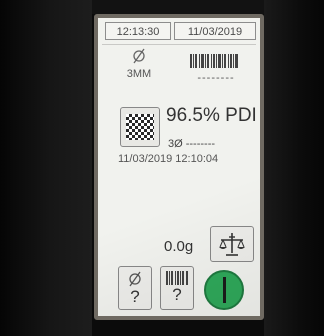 This screenshot has width=324, height=336. Describe the element at coordinates (168, 159) in the screenshot. I see `result-timestamp: 11/03/2019 12:10:04` at that location.